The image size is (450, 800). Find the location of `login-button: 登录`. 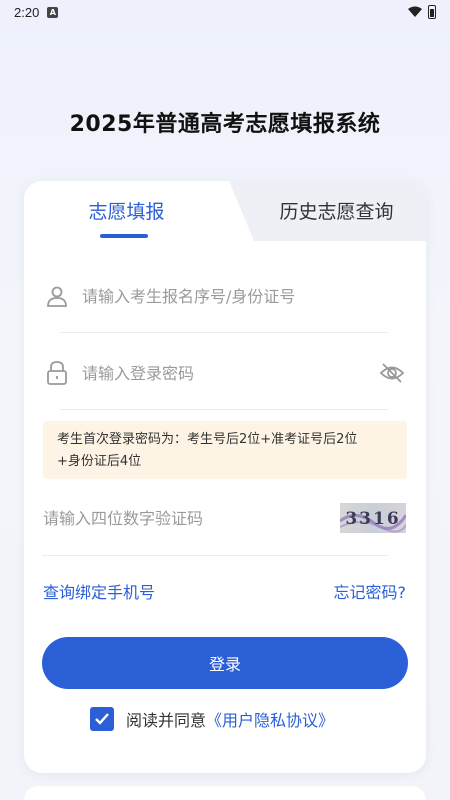

login-button: 登录 is located at coordinates (225, 663).